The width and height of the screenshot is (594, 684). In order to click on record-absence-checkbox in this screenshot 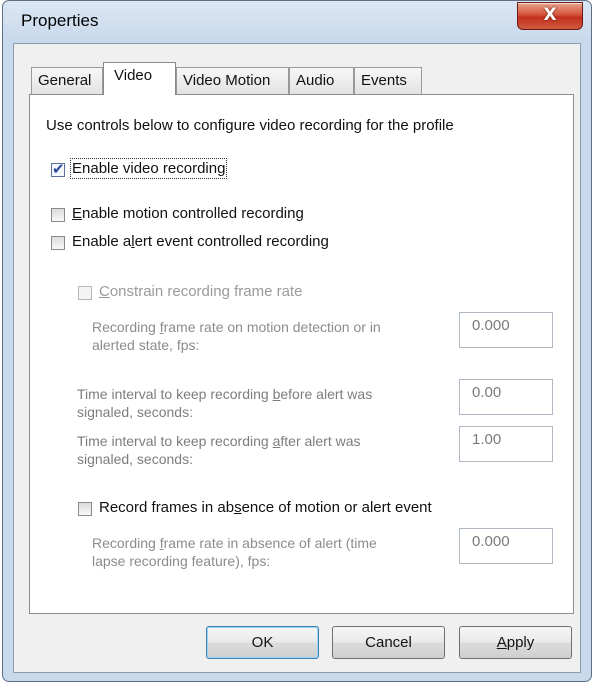, I will do `click(85, 509)`.